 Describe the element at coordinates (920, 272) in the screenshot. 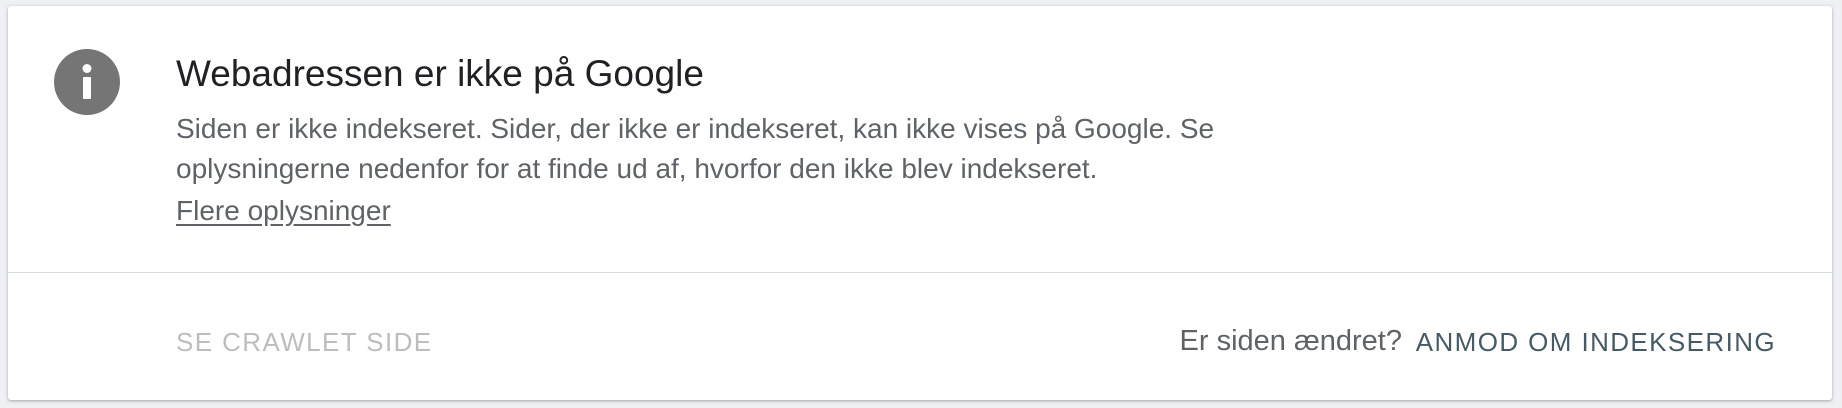

I see `divider` at that location.